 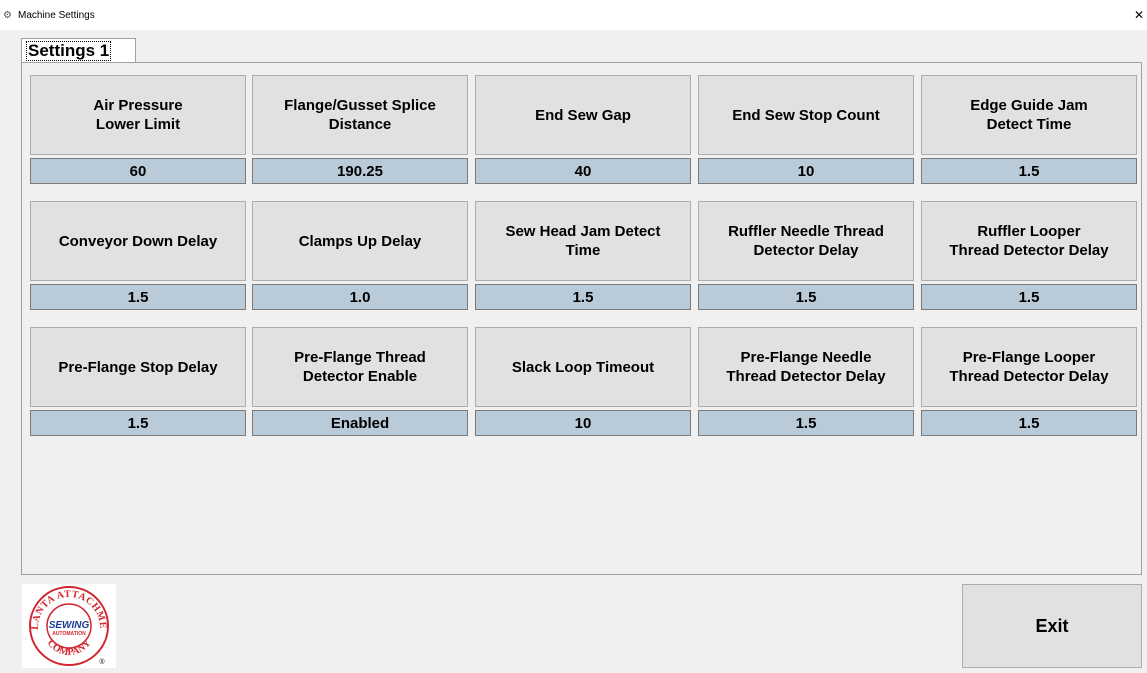 What do you see at coordinates (138, 115) in the screenshot?
I see `setting-button: Air Pressure Lower Limit` at bounding box center [138, 115].